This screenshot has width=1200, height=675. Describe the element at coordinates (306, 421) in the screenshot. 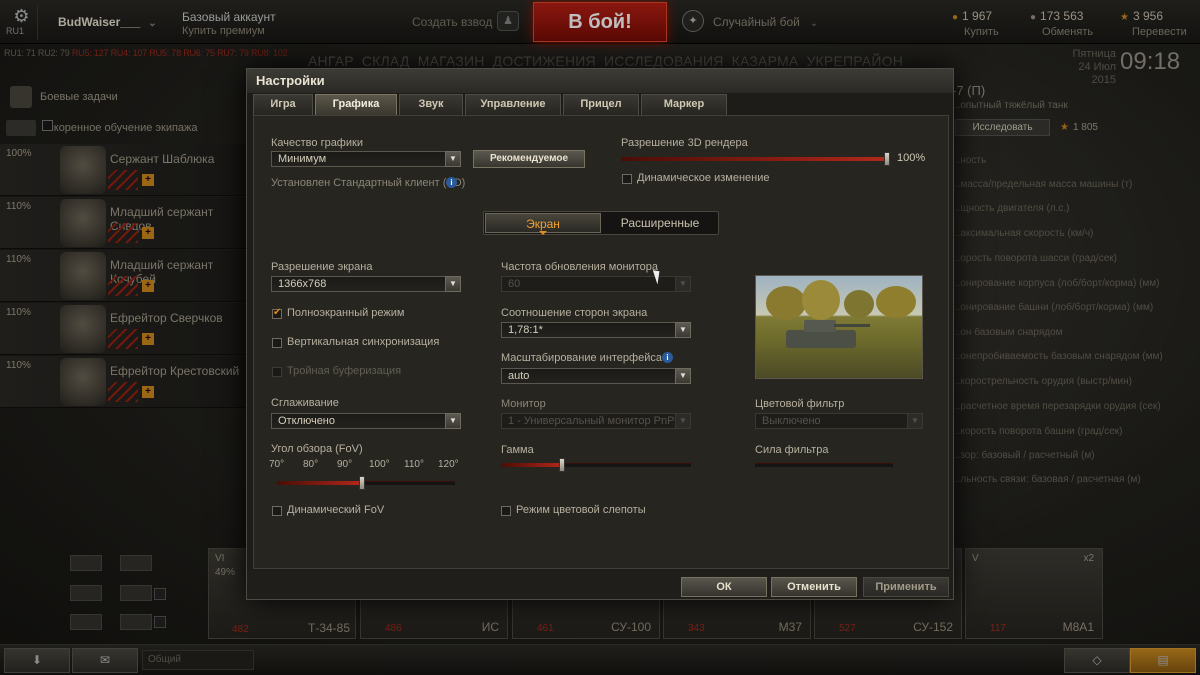

I see `aa-value: Отключено` at that location.